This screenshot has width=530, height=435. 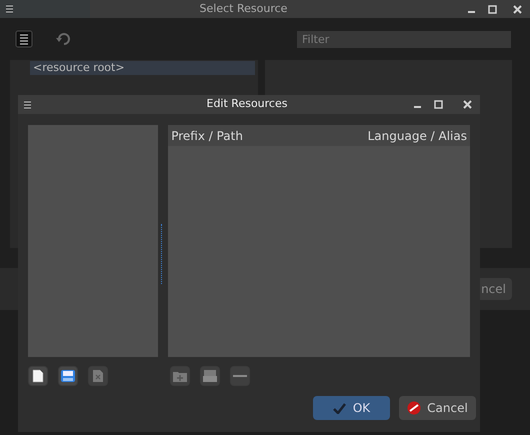 I want to click on column-header: Language / Alias, so click(x=417, y=135).